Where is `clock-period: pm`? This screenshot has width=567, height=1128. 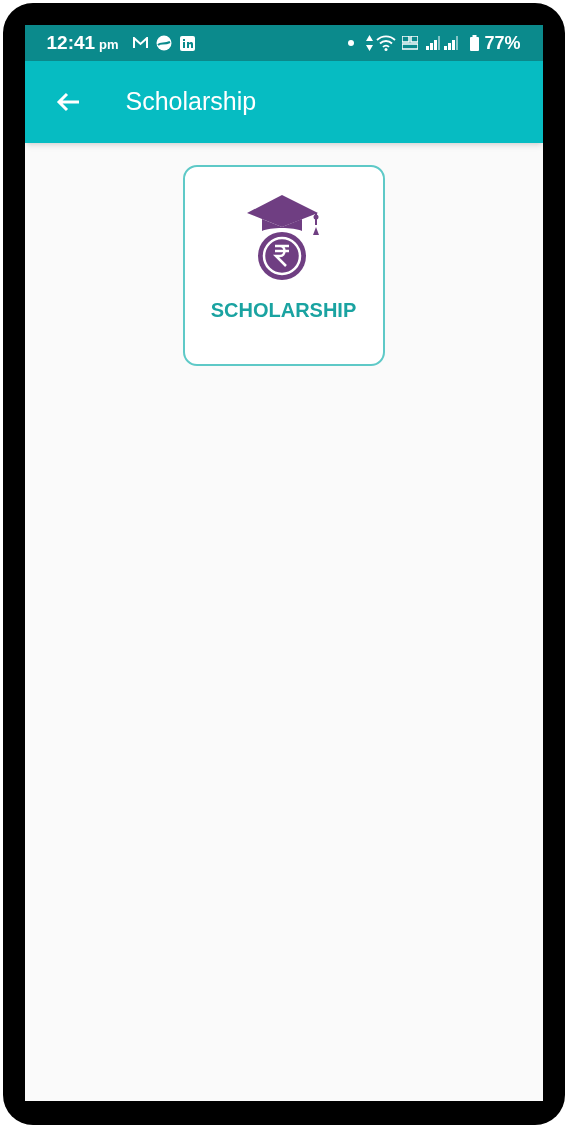 clock-period: pm is located at coordinates (109, 45).